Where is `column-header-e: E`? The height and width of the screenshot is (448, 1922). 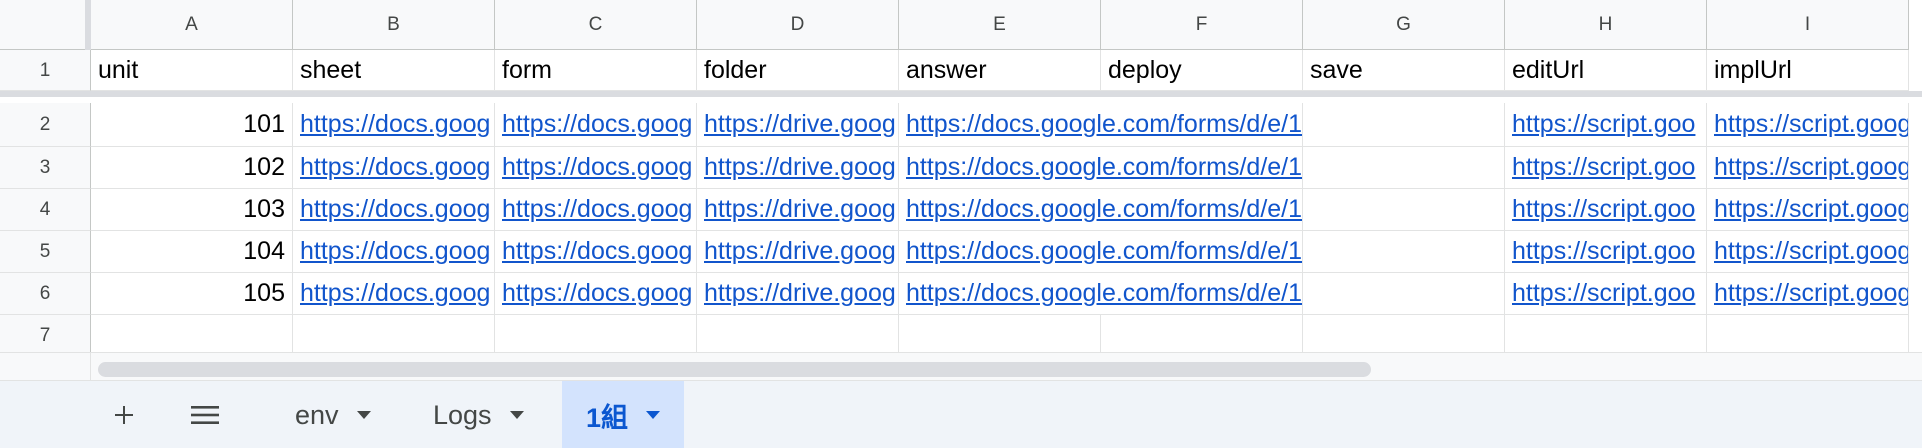 column-header-e: E is located at coordinates (1000, 25).